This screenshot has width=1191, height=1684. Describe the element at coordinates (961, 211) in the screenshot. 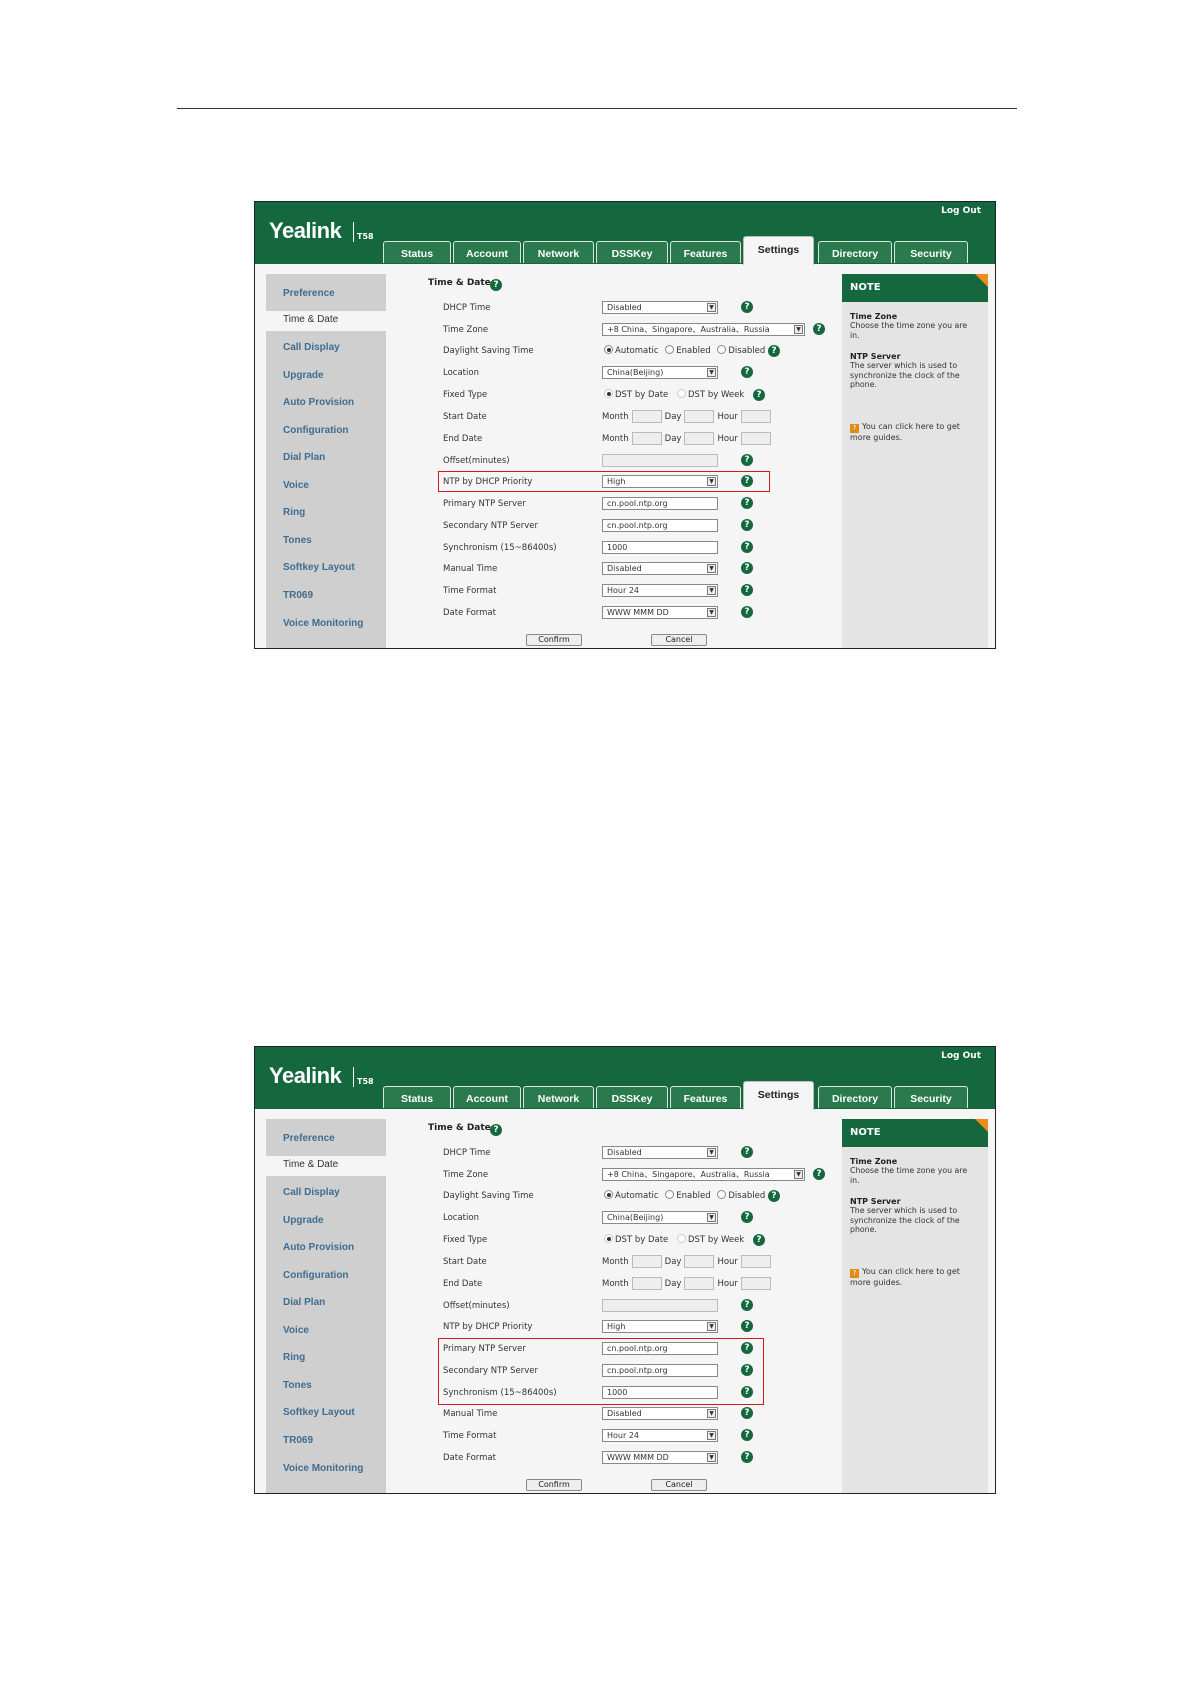

I see `logout-link: Log Out` at that location.